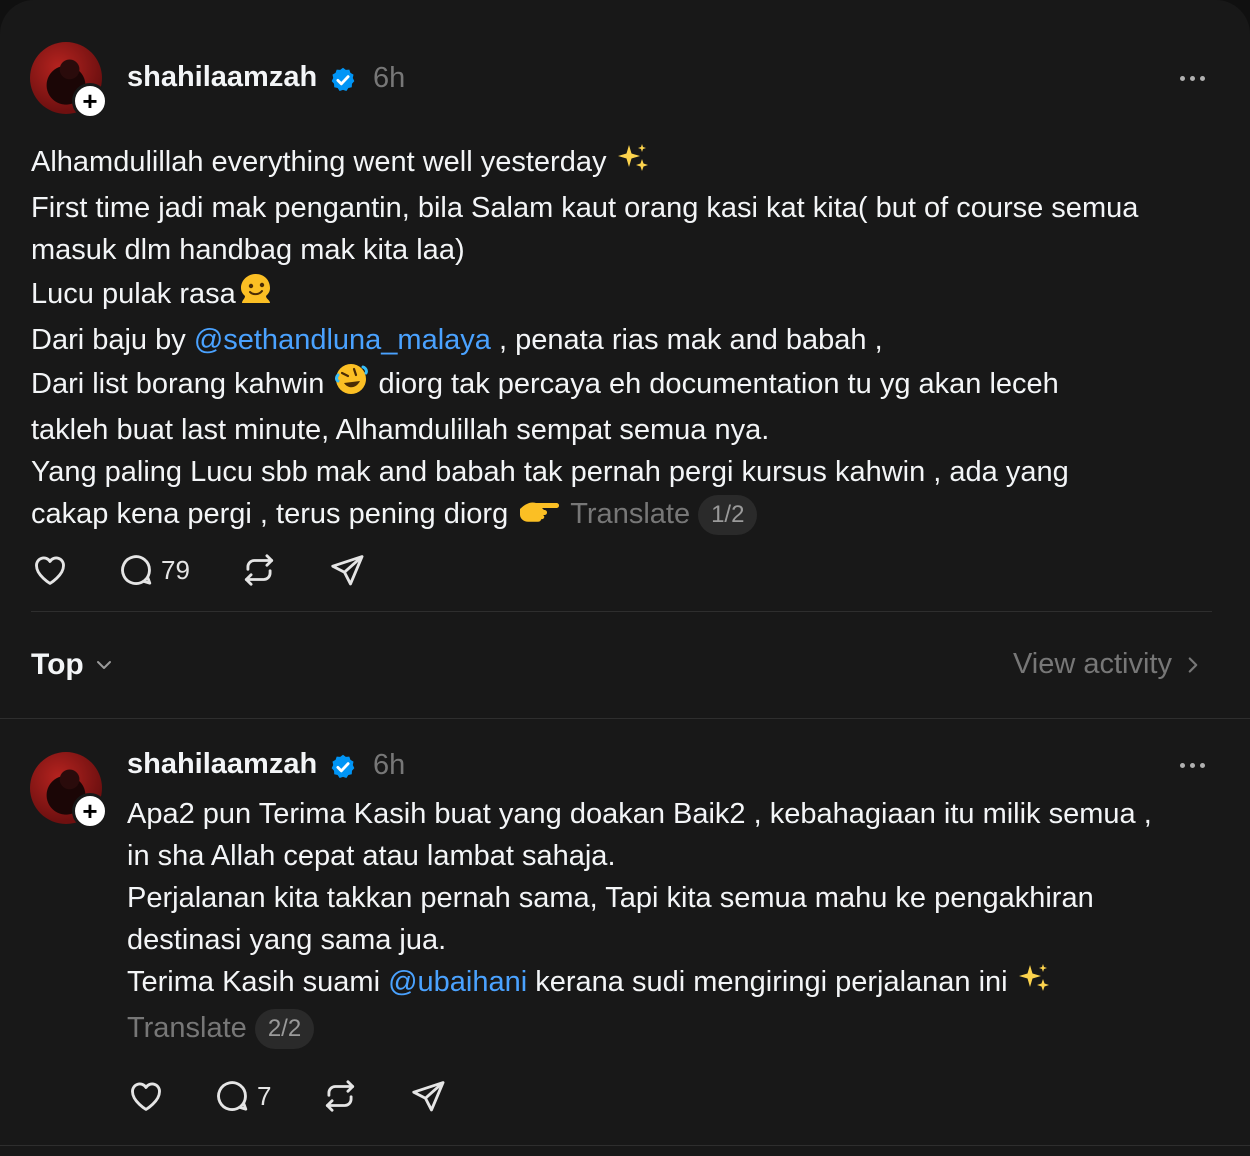 This screenshot has height=1156, width=1250. Describe the element at coordinates (103, 665) in the screenshot. I see `chevron-down-icon` at that location.